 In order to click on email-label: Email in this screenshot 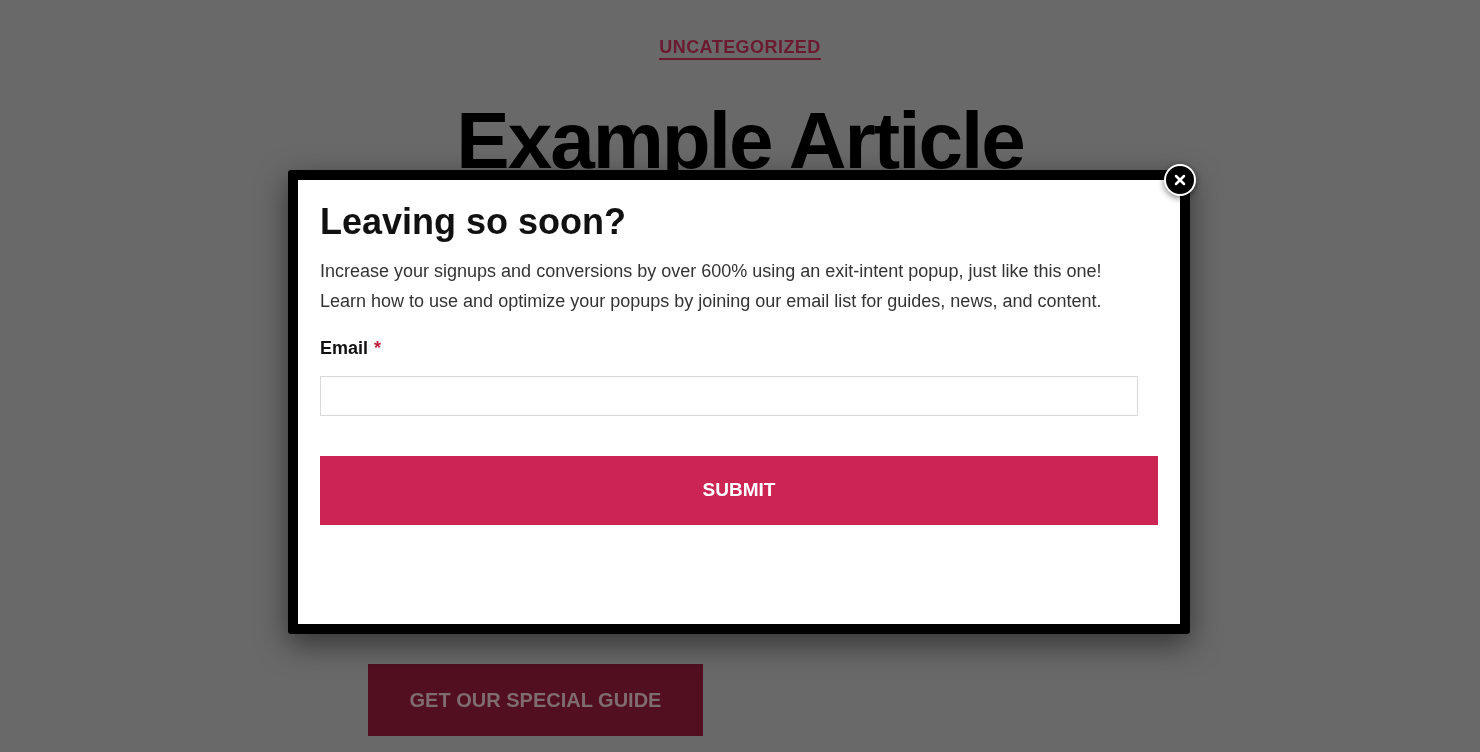, I will do `click(344, 348)`.